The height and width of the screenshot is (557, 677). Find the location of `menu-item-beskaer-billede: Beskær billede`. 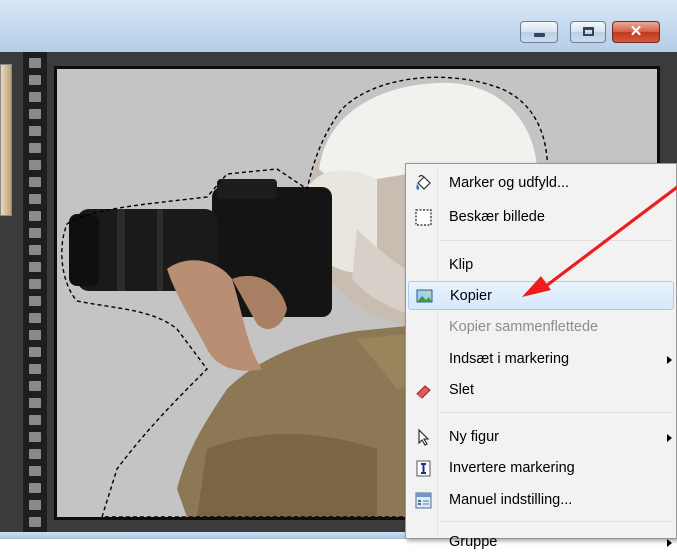

menu-item-beskaer-billede: Beskær billede is located at coordinates (541, 217).